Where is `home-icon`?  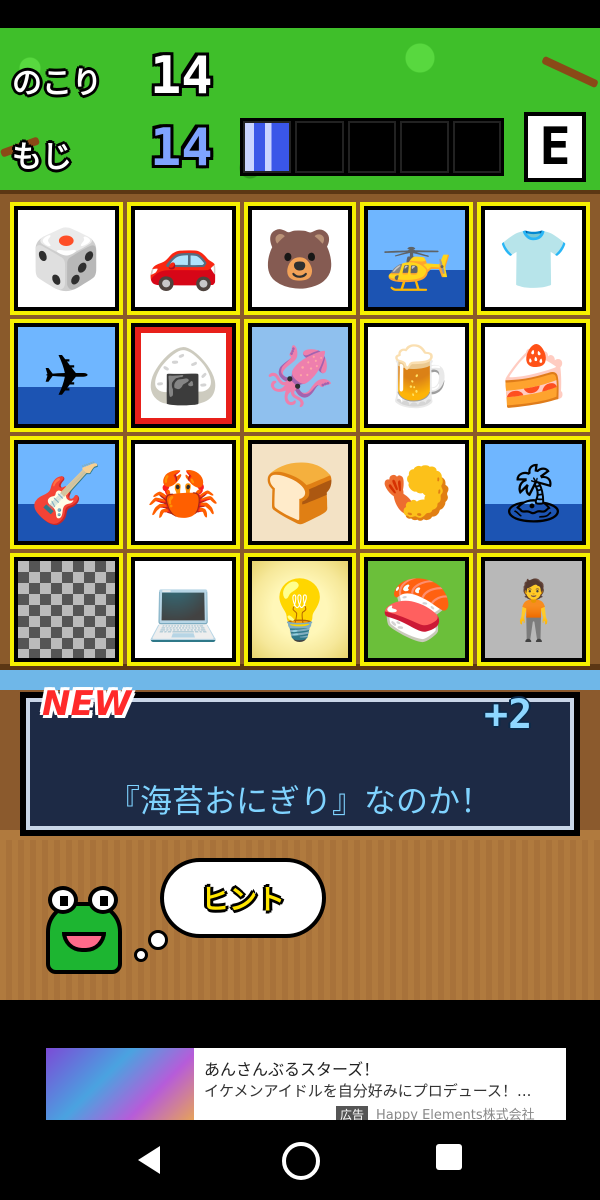 home-icon is located at coordinates (300, 1160).